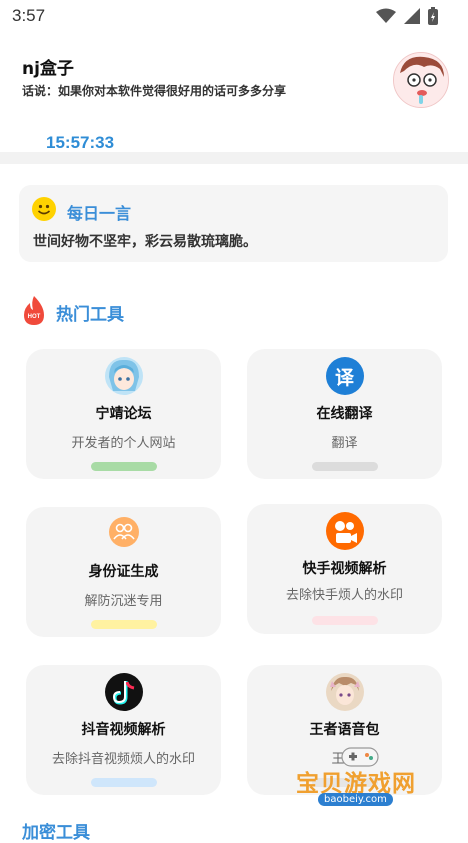 This screenshot has height=843, width=468. I want to click on tool-name: 抖音视频解析, so click(123, 730).